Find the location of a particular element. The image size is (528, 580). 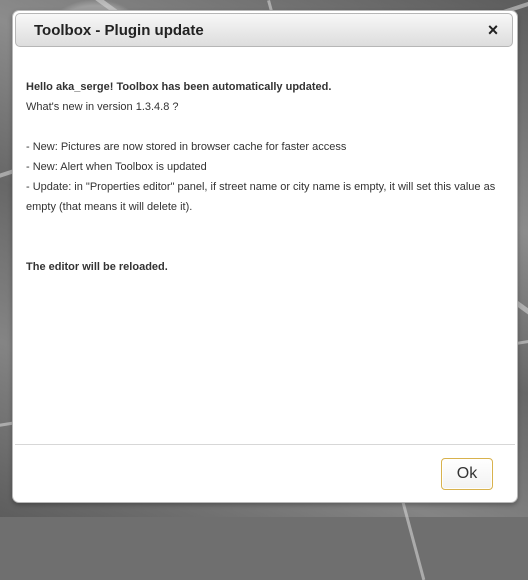

ok-button: Ok is located at coordinates (467, 474).